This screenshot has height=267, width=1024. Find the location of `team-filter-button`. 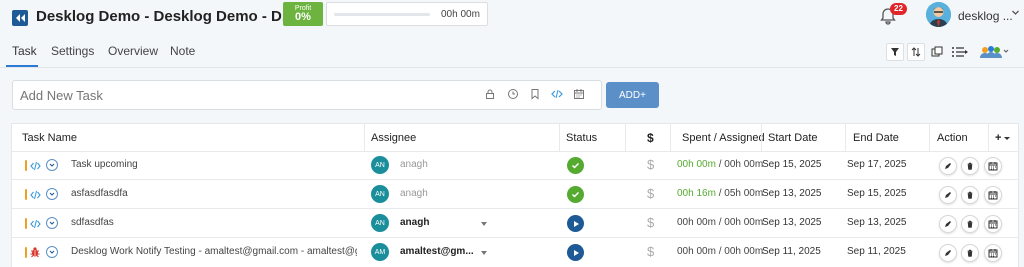

team-filter-button is located at coordinates (994, 52).